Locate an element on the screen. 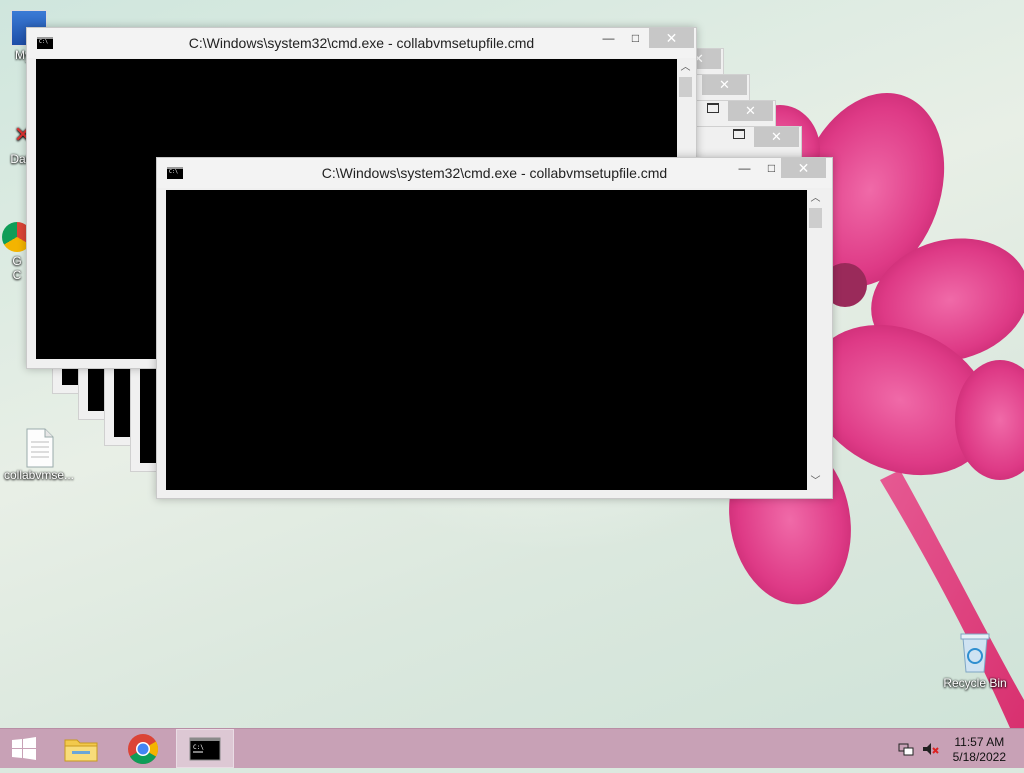 This screenshot has height=773, width=1024. desktop-icon-recycle-bin: Recycle Bin is located at coordinates (975, 661).